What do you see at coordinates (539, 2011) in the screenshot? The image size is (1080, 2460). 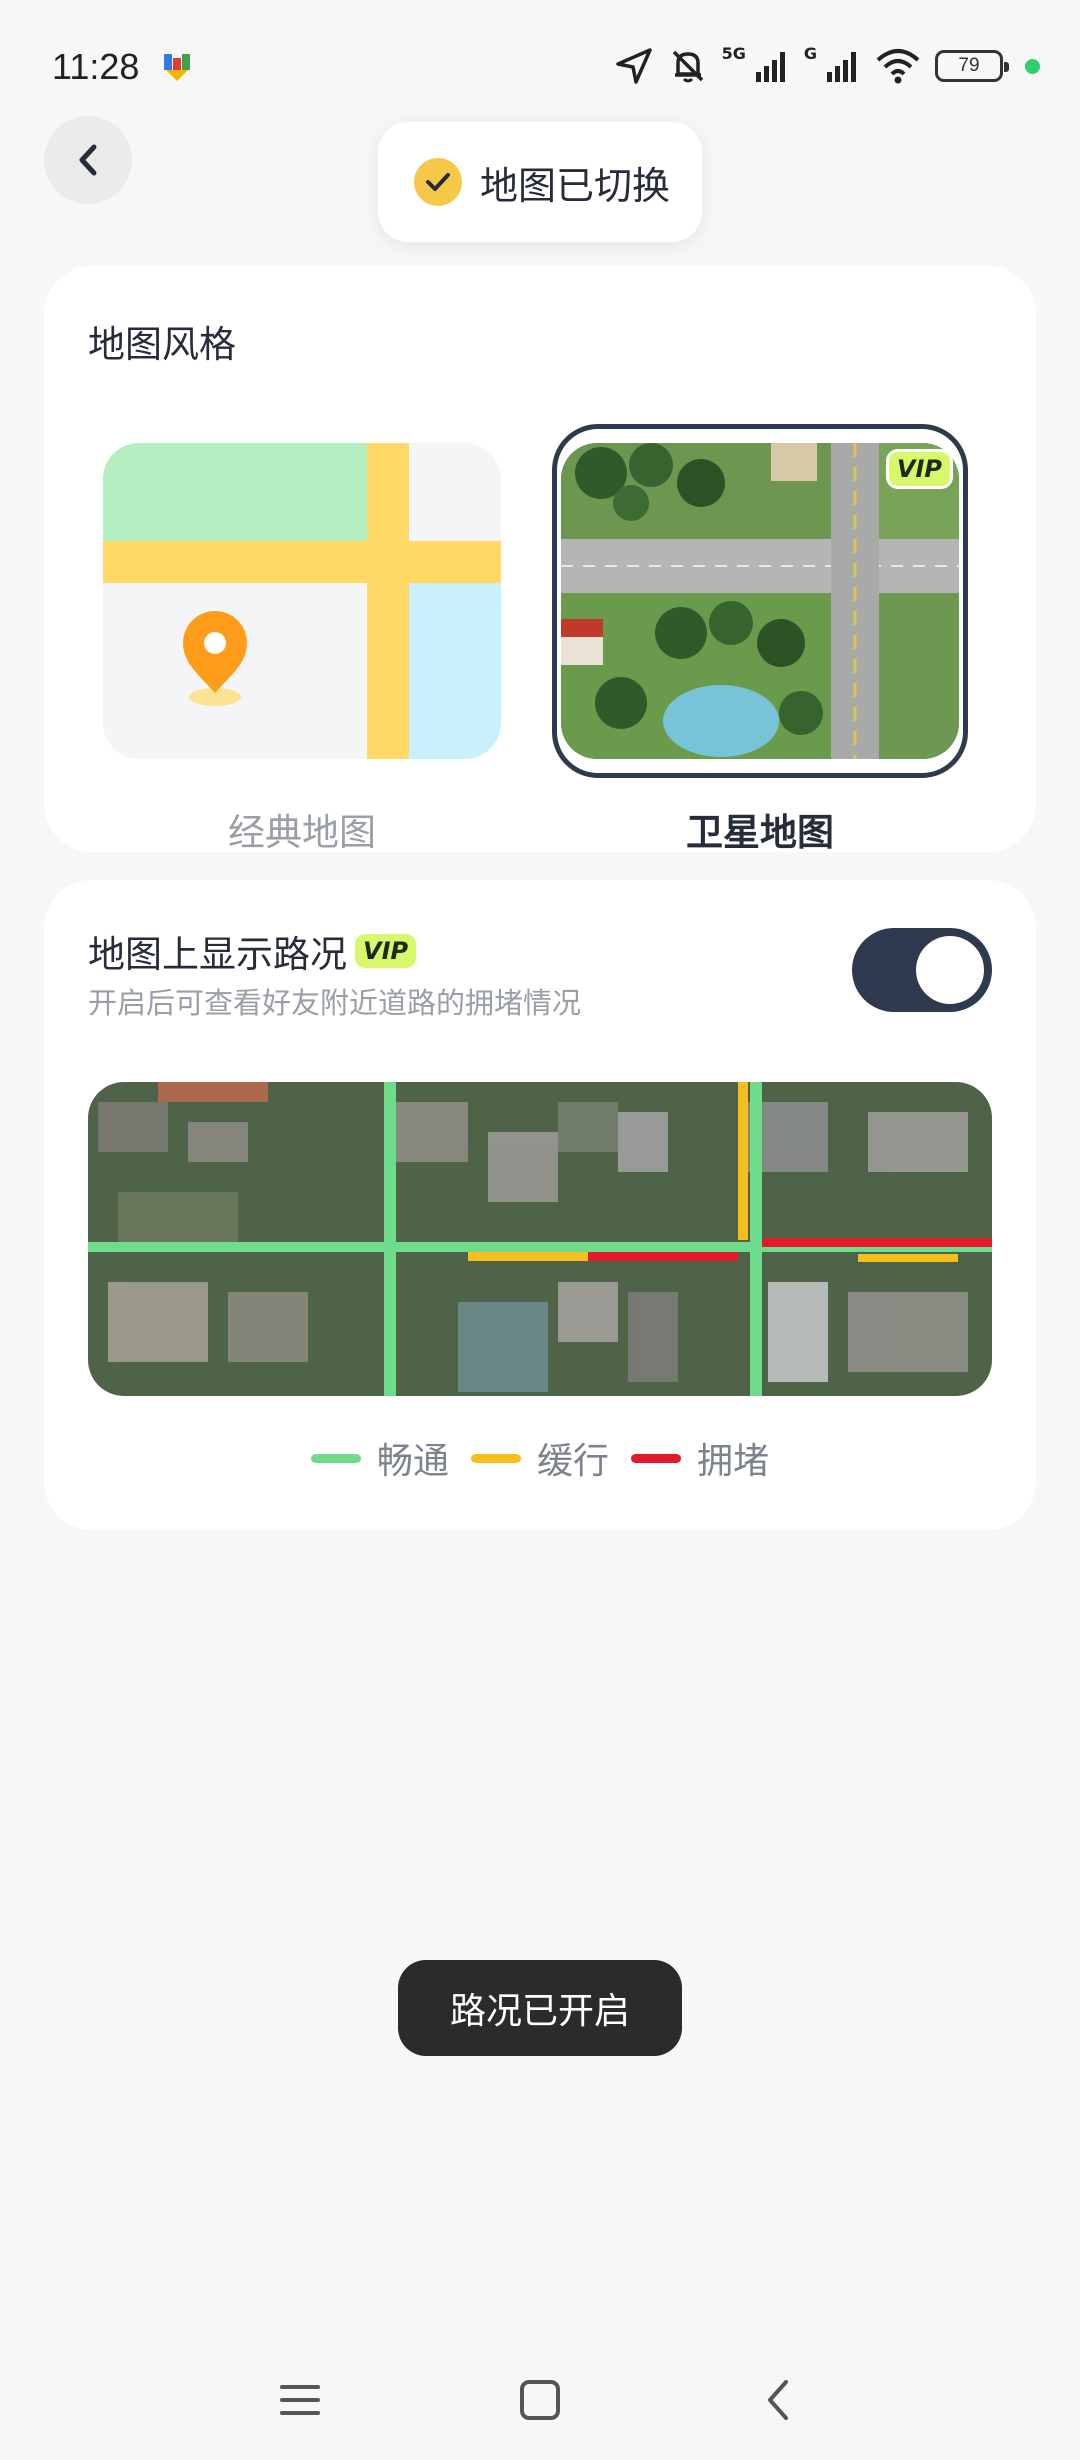 I see `toast-bottom-text: 路况已开启` at bounding box center [539, 2011].